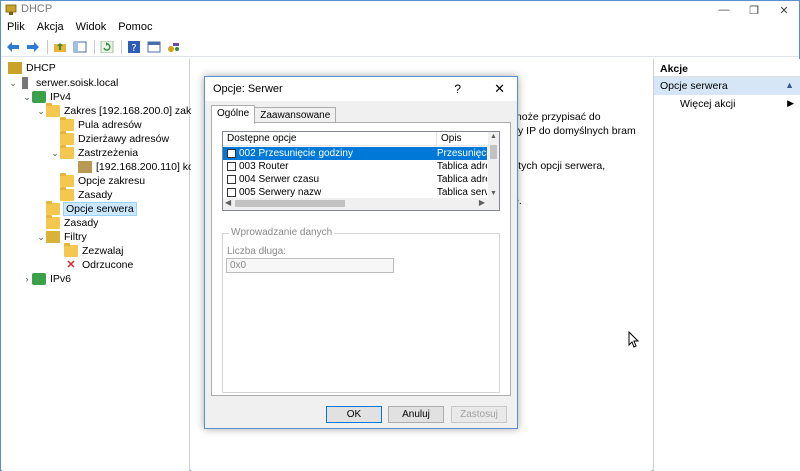 The width and height of the screenshot is (800, 471). What do you see at coordinates (91, 28) in the screenshot?
I see `menu-view: Widok` at bounding box center [91, 28].